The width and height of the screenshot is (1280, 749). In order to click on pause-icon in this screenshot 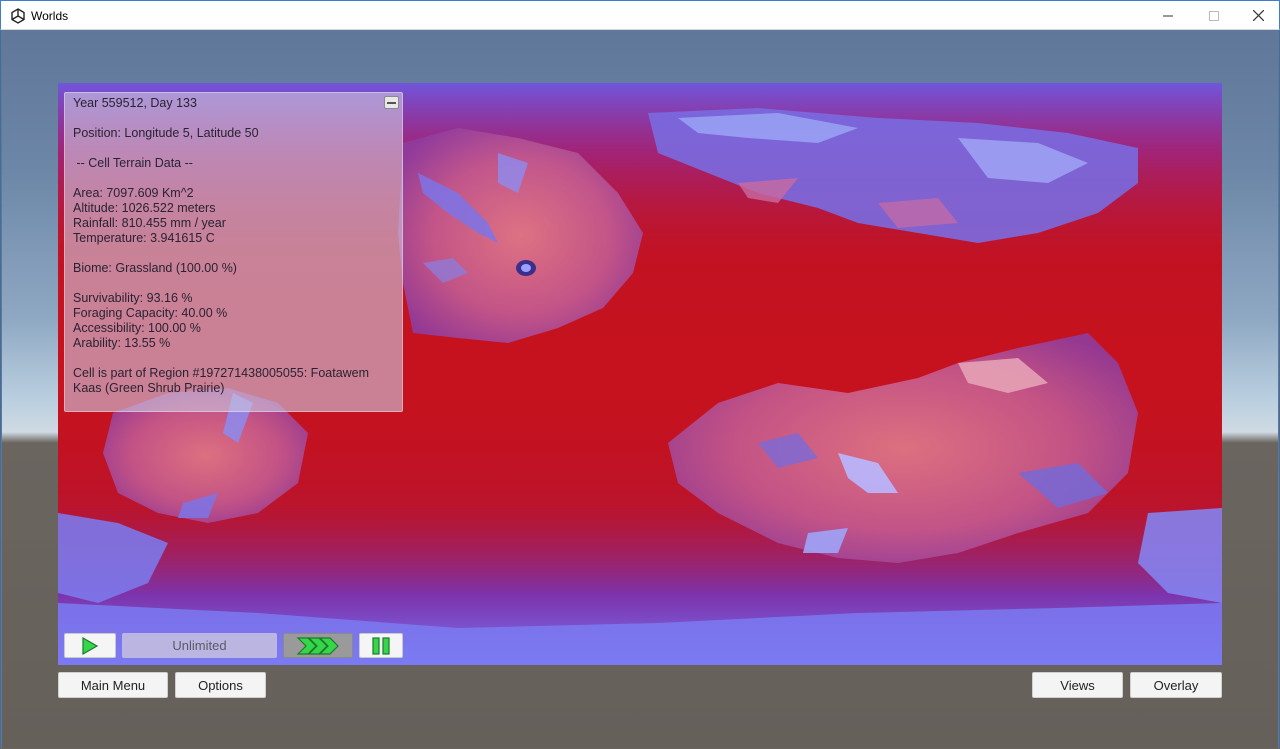, I will do `click(381, 645)`.